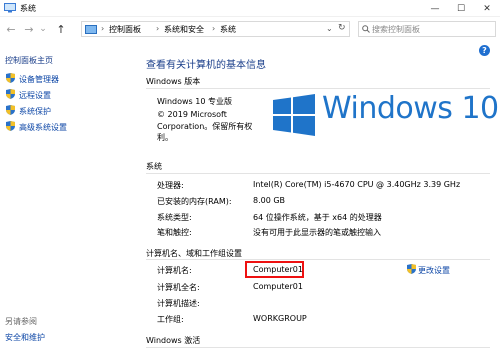 This screenshot has height=355, width=500. What do you see at coordinates (192, 114) in the screenshot?
I see `copyright-line-1: © 2019 Microsoft` at bounding box center [192, 114].